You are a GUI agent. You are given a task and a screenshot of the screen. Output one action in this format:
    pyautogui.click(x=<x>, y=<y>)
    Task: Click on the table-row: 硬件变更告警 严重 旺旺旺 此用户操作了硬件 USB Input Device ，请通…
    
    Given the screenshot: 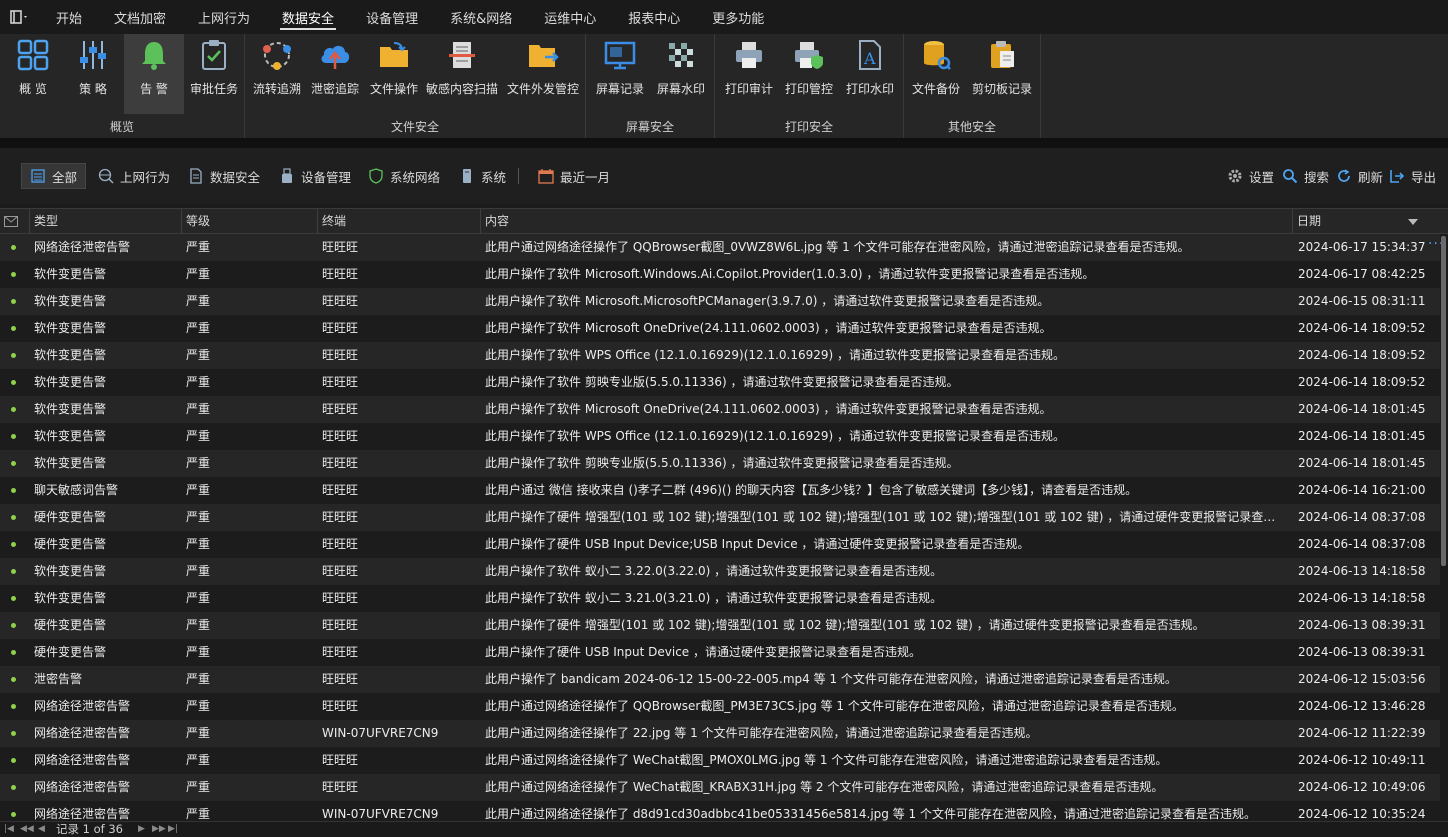 What is the action you would take?
    pyautogui.click(x=720, y=652)
    